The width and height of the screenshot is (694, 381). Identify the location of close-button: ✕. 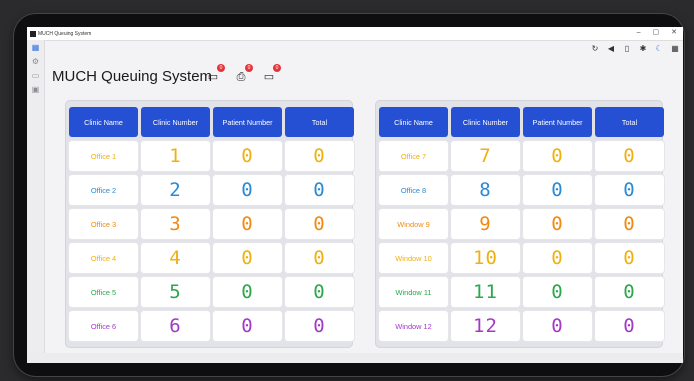
(674, 33).